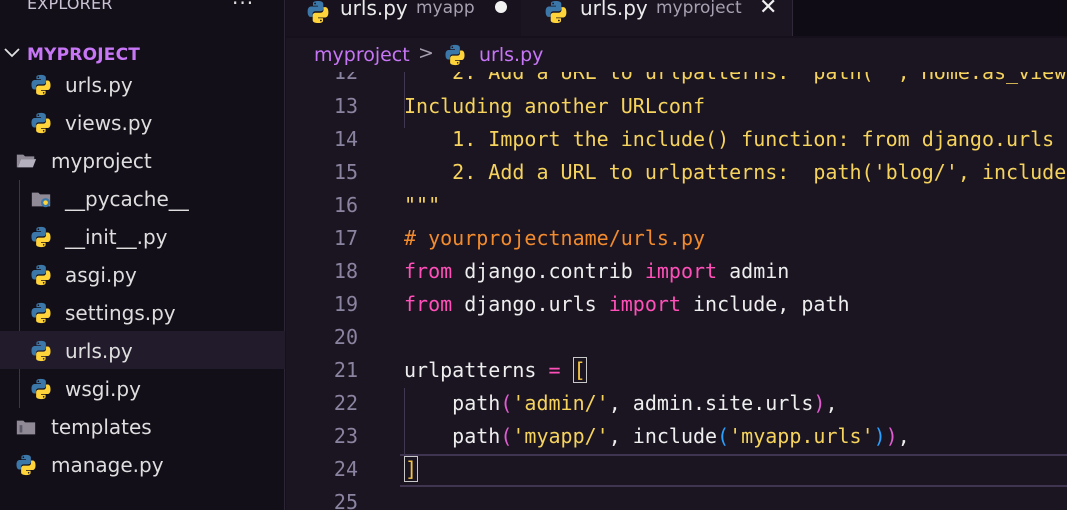 The image size is (1067, 510). I want to click on line-number: 12, so click(345, 78).